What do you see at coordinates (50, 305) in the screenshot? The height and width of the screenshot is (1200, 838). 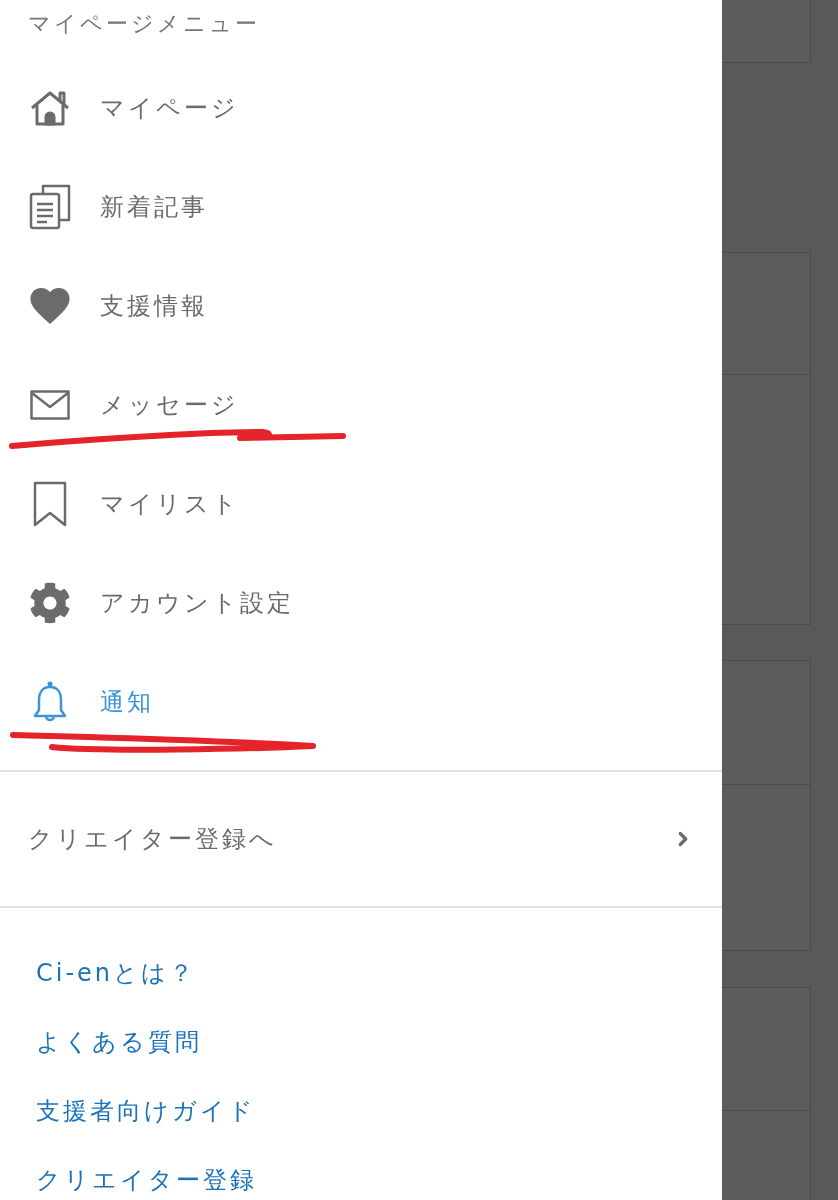 I see `heart-icon` at bounding box center [50, 305].